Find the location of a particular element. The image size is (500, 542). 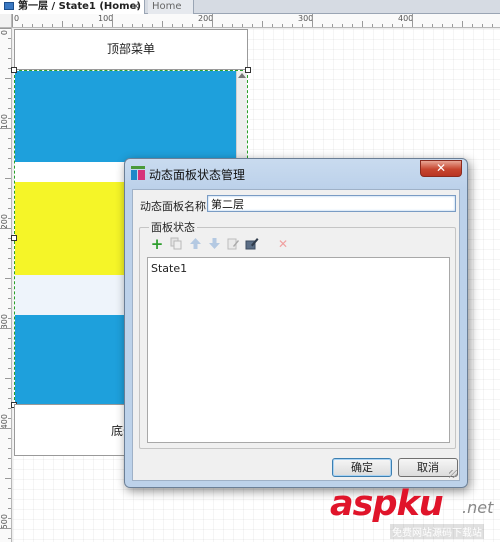

ruler-left: 0 100 200 300 400 500 is located at coordinates (6, 285).